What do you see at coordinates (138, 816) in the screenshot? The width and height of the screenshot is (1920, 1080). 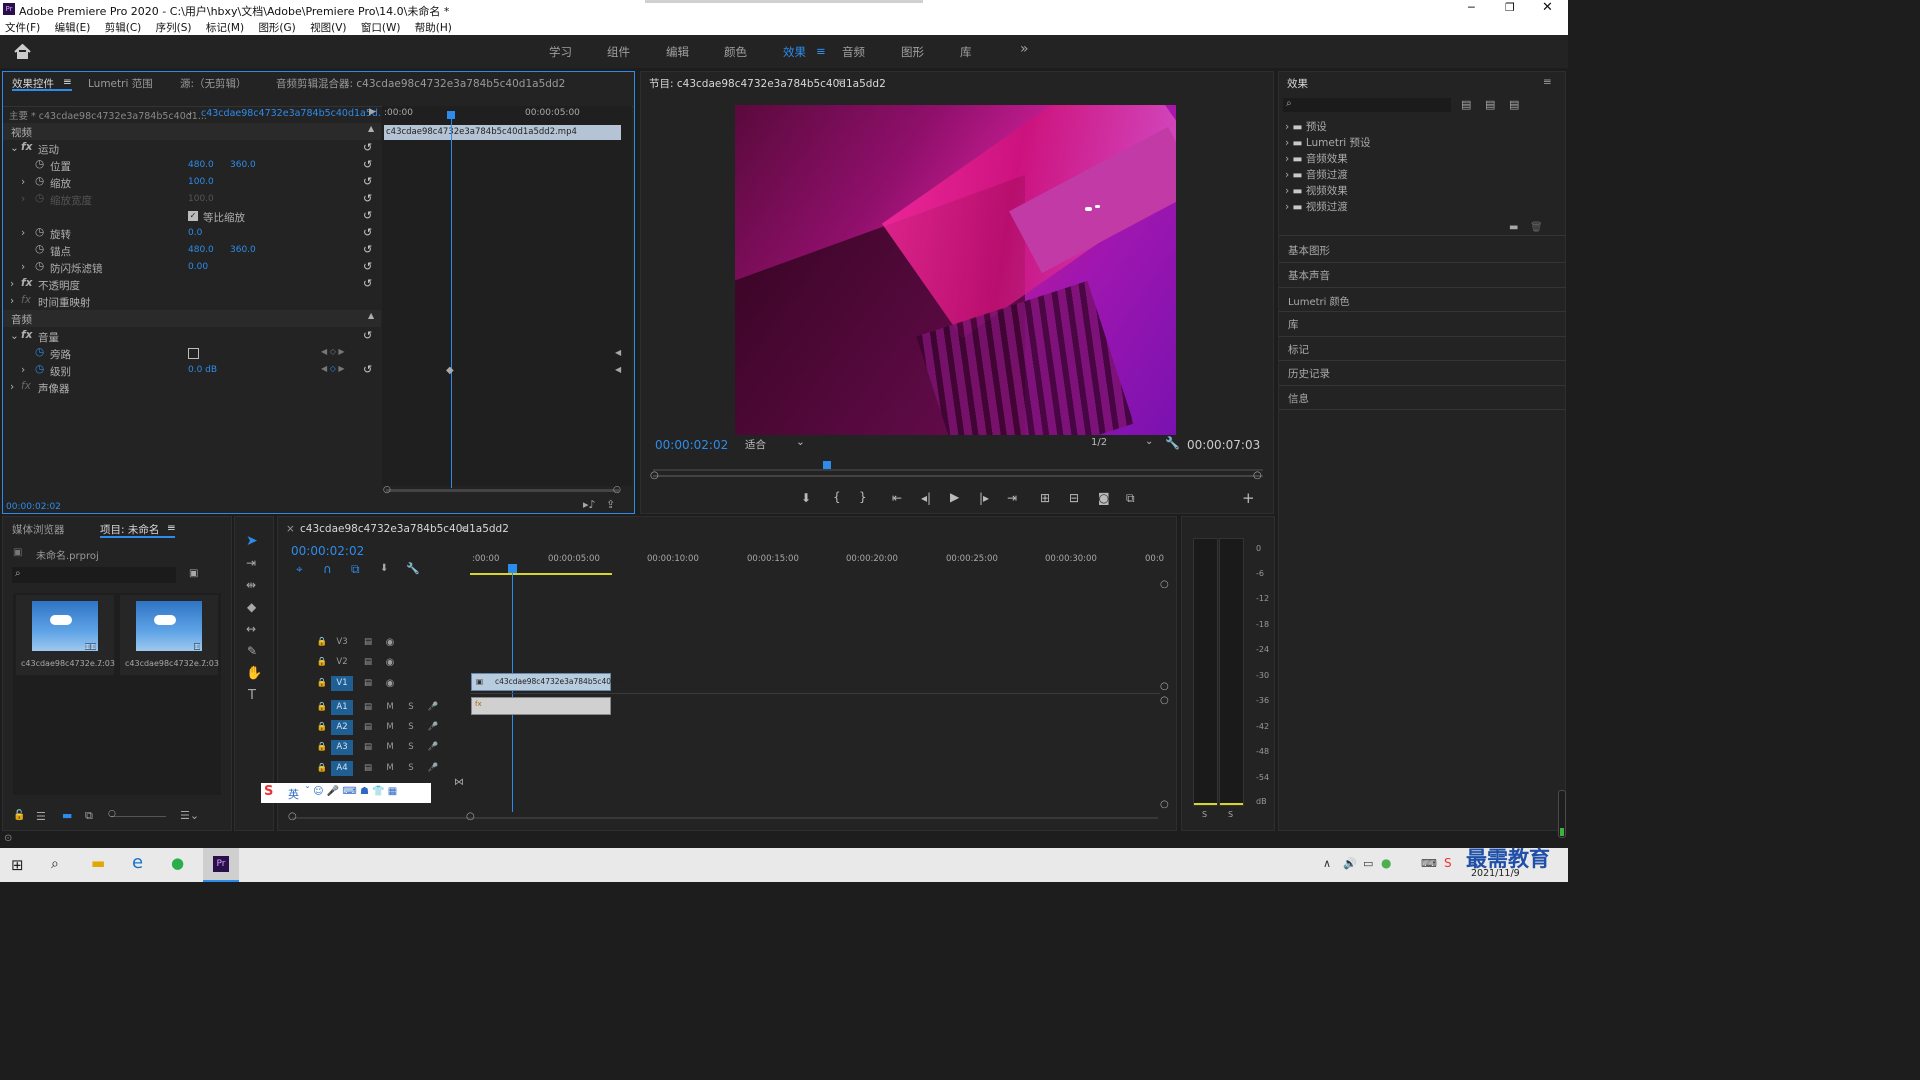 I see `zoom-slider` at bounding box center [138, 816].